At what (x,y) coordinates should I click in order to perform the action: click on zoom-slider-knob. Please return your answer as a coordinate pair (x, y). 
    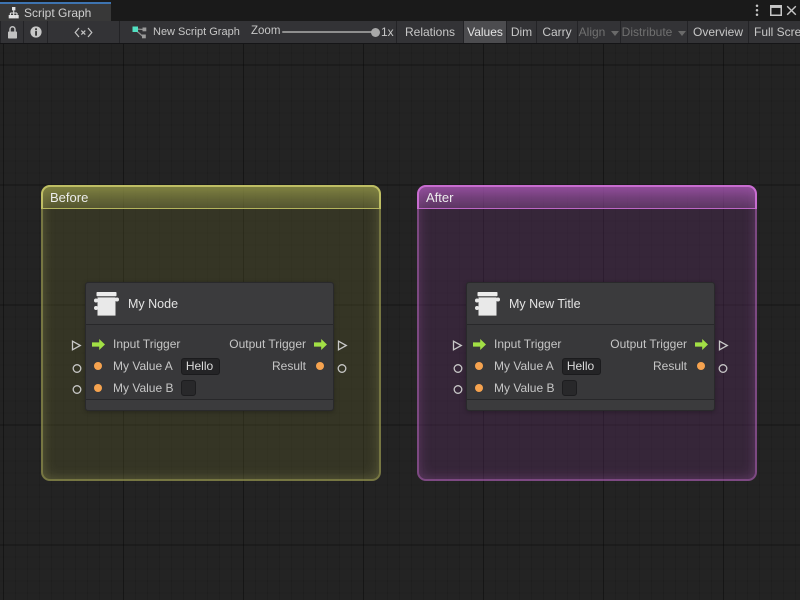
    Looking at the image, I should click on (375, 32).